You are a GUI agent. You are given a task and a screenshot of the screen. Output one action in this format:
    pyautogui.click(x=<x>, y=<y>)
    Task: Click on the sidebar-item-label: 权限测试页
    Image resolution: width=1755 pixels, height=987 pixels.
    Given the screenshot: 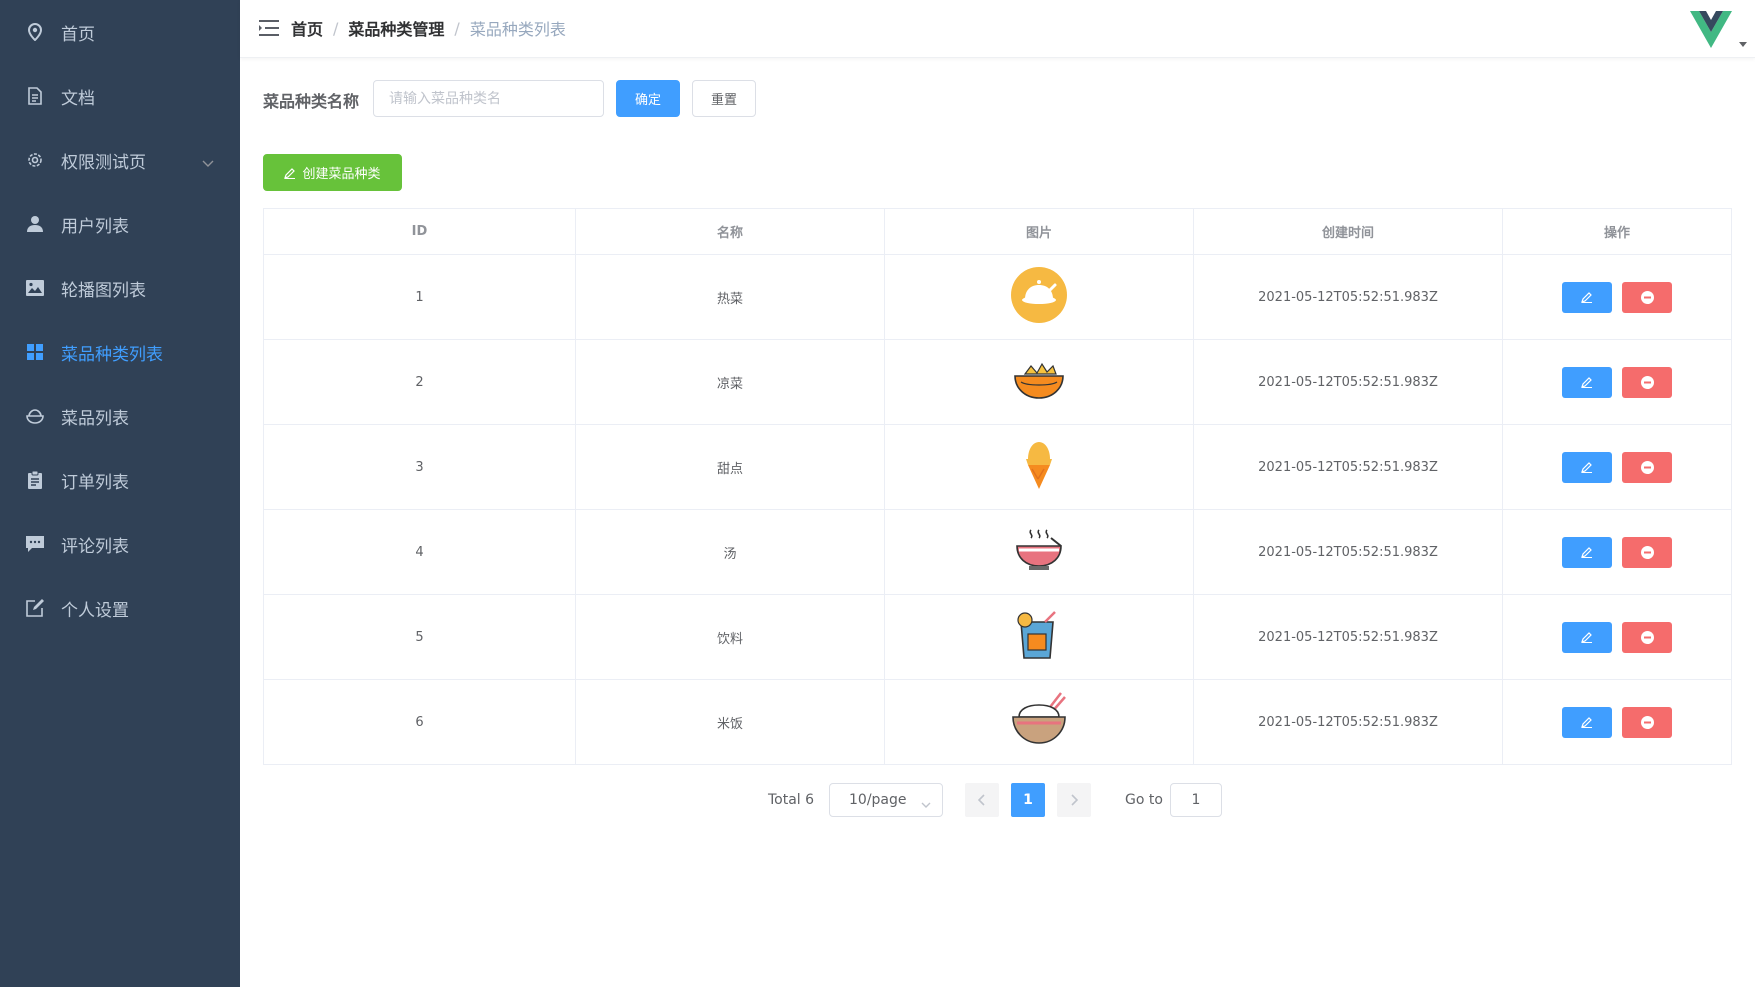 What is the action you would take?
    pyautogui.click(x=103, y=162)
    